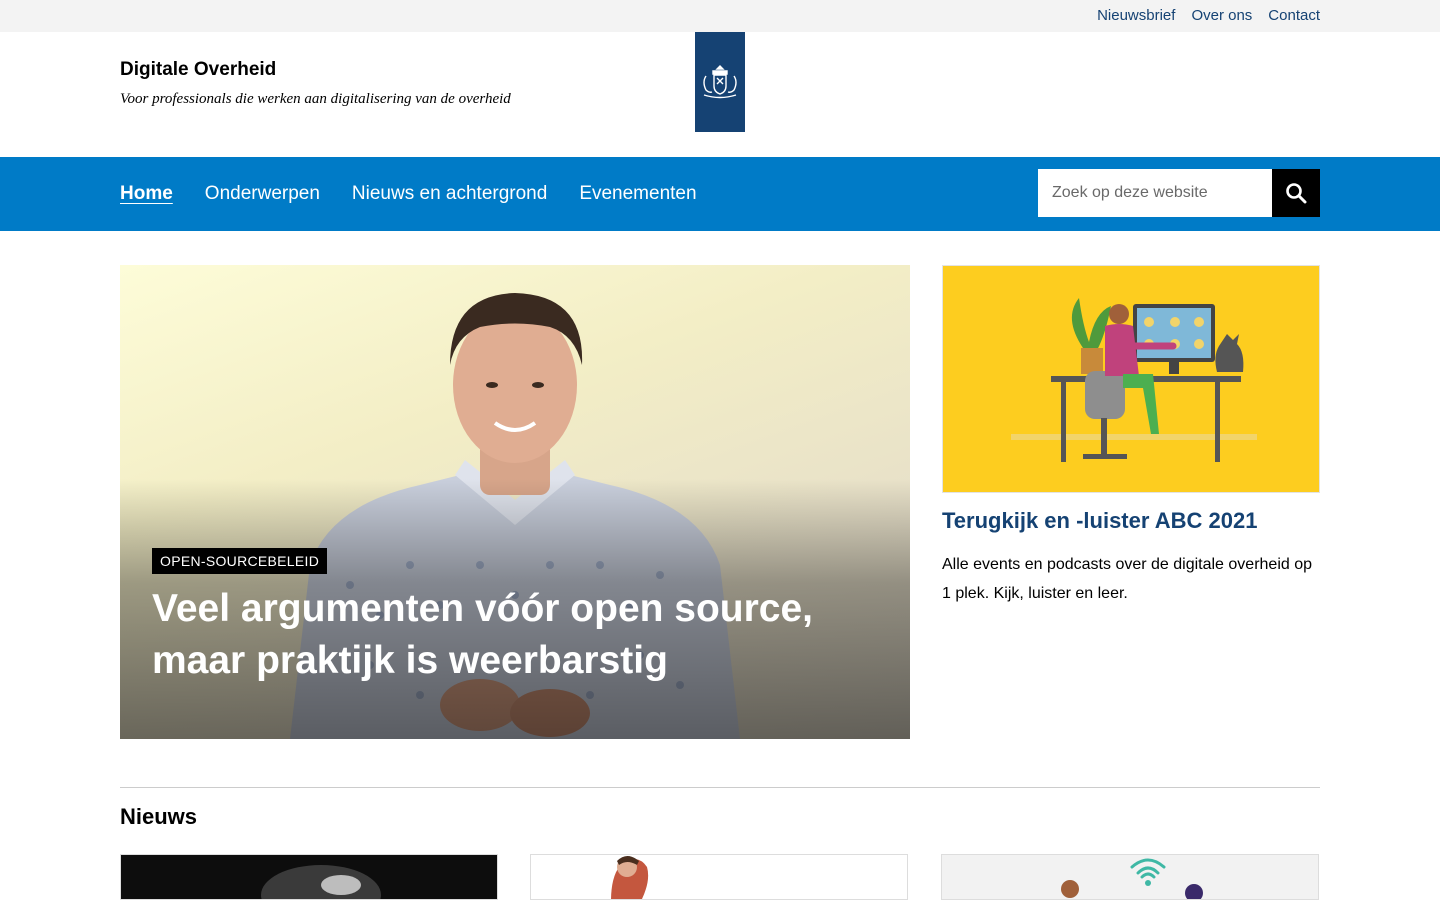 This screenshot has width=1440, height=900. What do you see at coordinates (1136, 15) in the screenshot?
I see `utility-link-newsletter: Nieuwsbrief` at bounding box center [1136, 15].